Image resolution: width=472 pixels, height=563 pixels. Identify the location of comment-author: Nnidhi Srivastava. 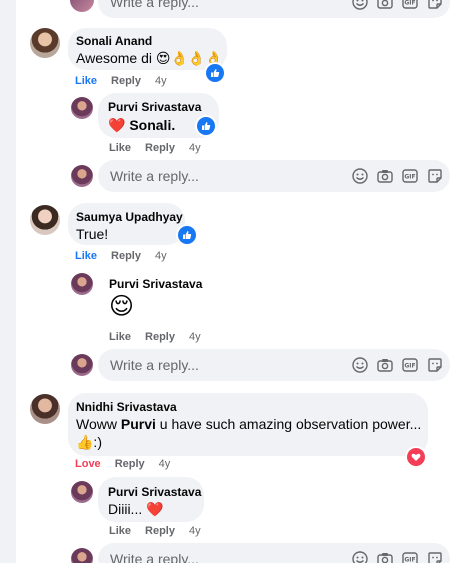
(126, 407).